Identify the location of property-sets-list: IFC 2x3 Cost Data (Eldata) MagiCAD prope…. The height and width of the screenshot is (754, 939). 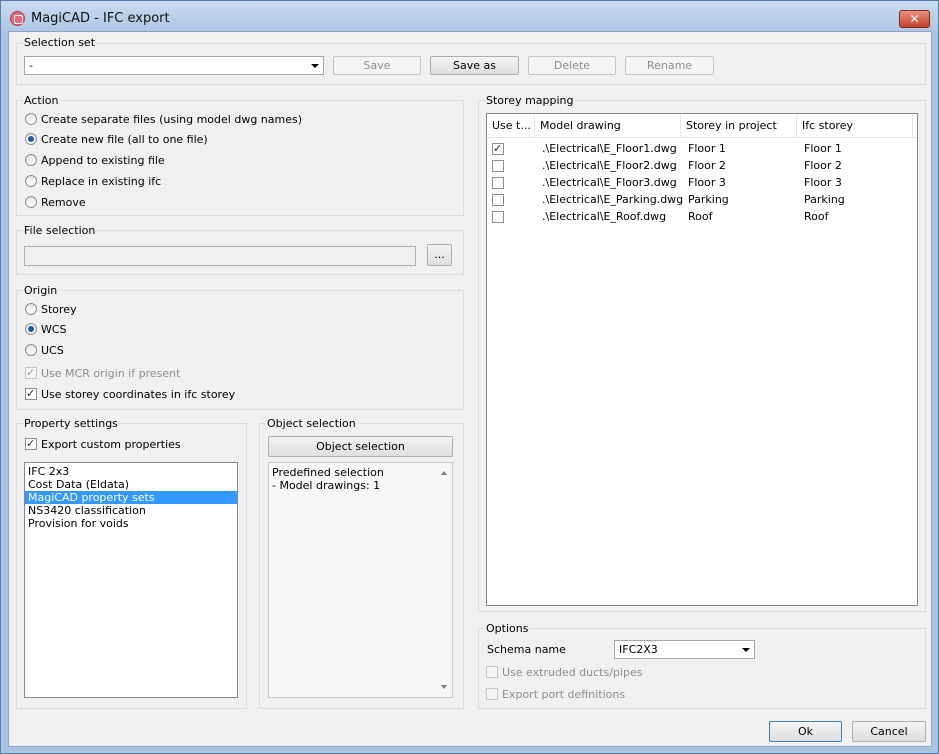
(131, 580).